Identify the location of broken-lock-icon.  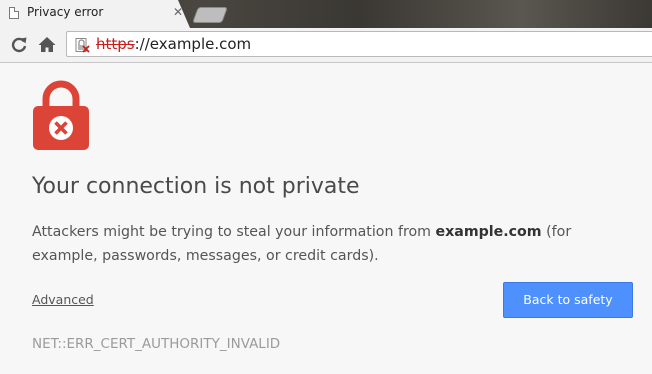
(82, 45).